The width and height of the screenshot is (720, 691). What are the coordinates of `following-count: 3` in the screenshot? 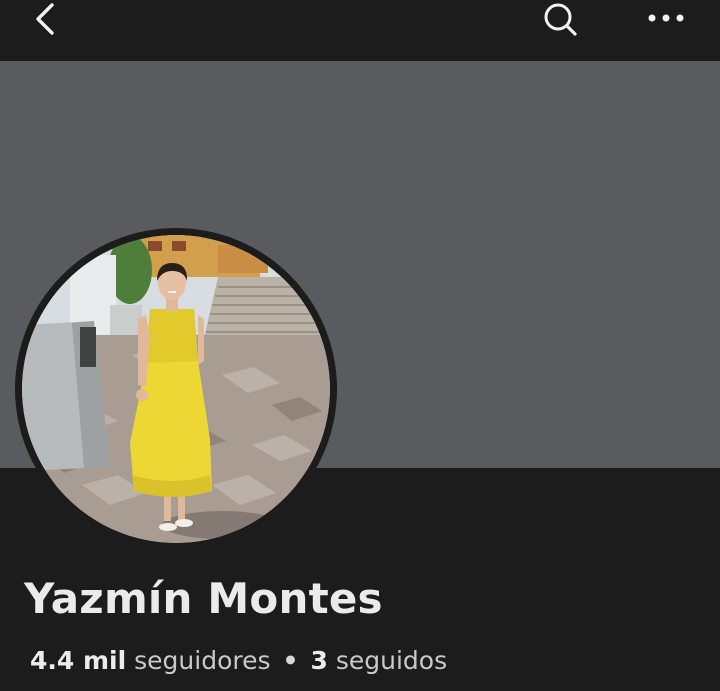 It's located at (319, 660).